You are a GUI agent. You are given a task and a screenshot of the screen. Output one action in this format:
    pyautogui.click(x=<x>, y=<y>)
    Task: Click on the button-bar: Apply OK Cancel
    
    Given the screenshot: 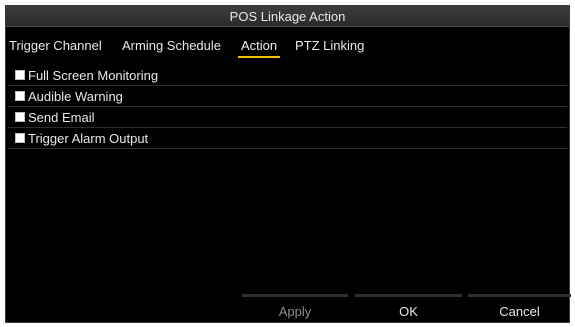 What is the action you would take?
    pyautogui.click(x=288, y=308)
    